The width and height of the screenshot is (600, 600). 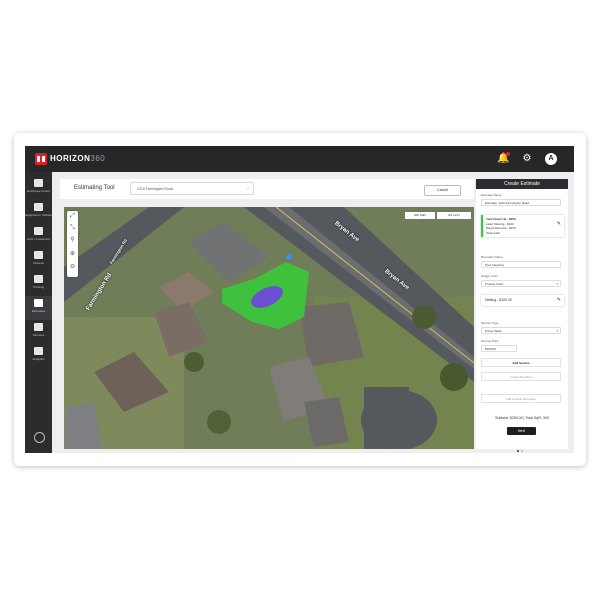 I want to click on estimate-name-field: Estimate: 1215 Farmington Road, so click(x=521, y=202).